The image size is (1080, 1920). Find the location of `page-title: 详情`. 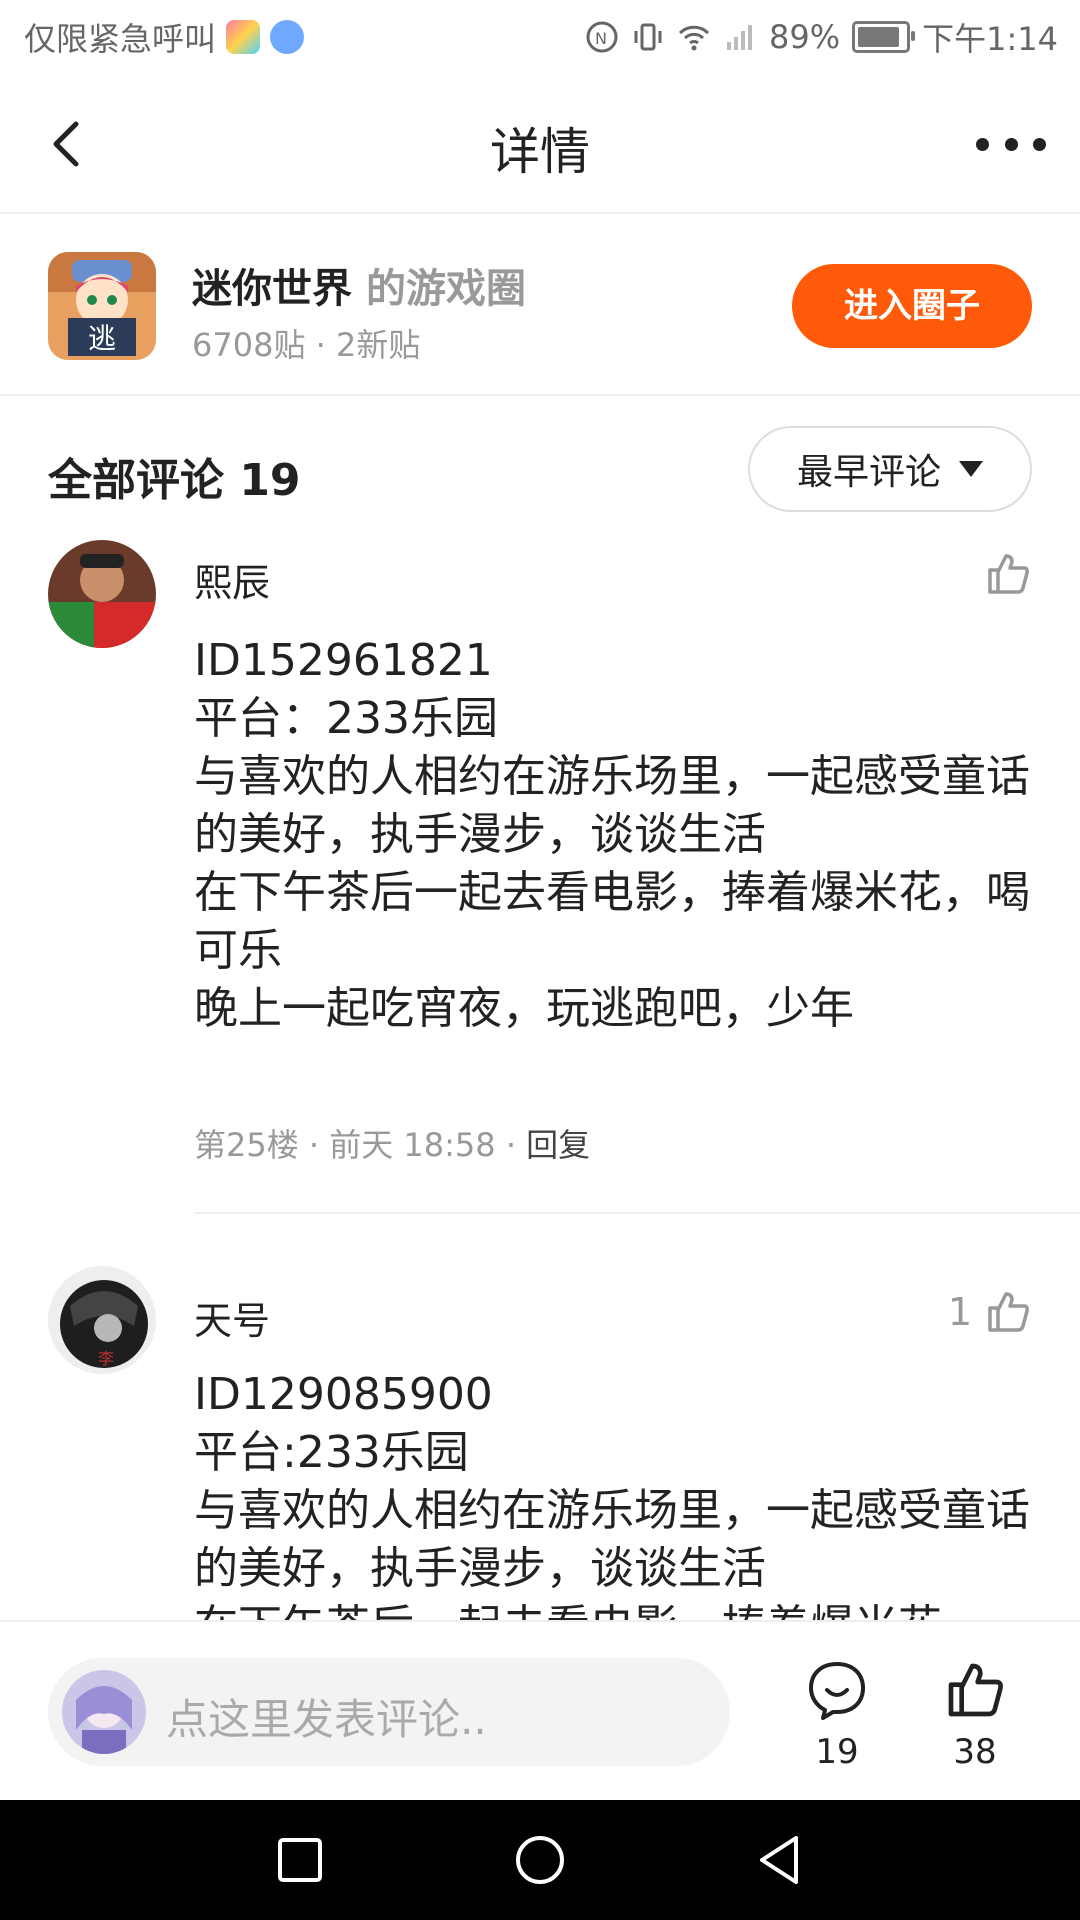

page-title: 详情 is located at coordinates (540, 152).